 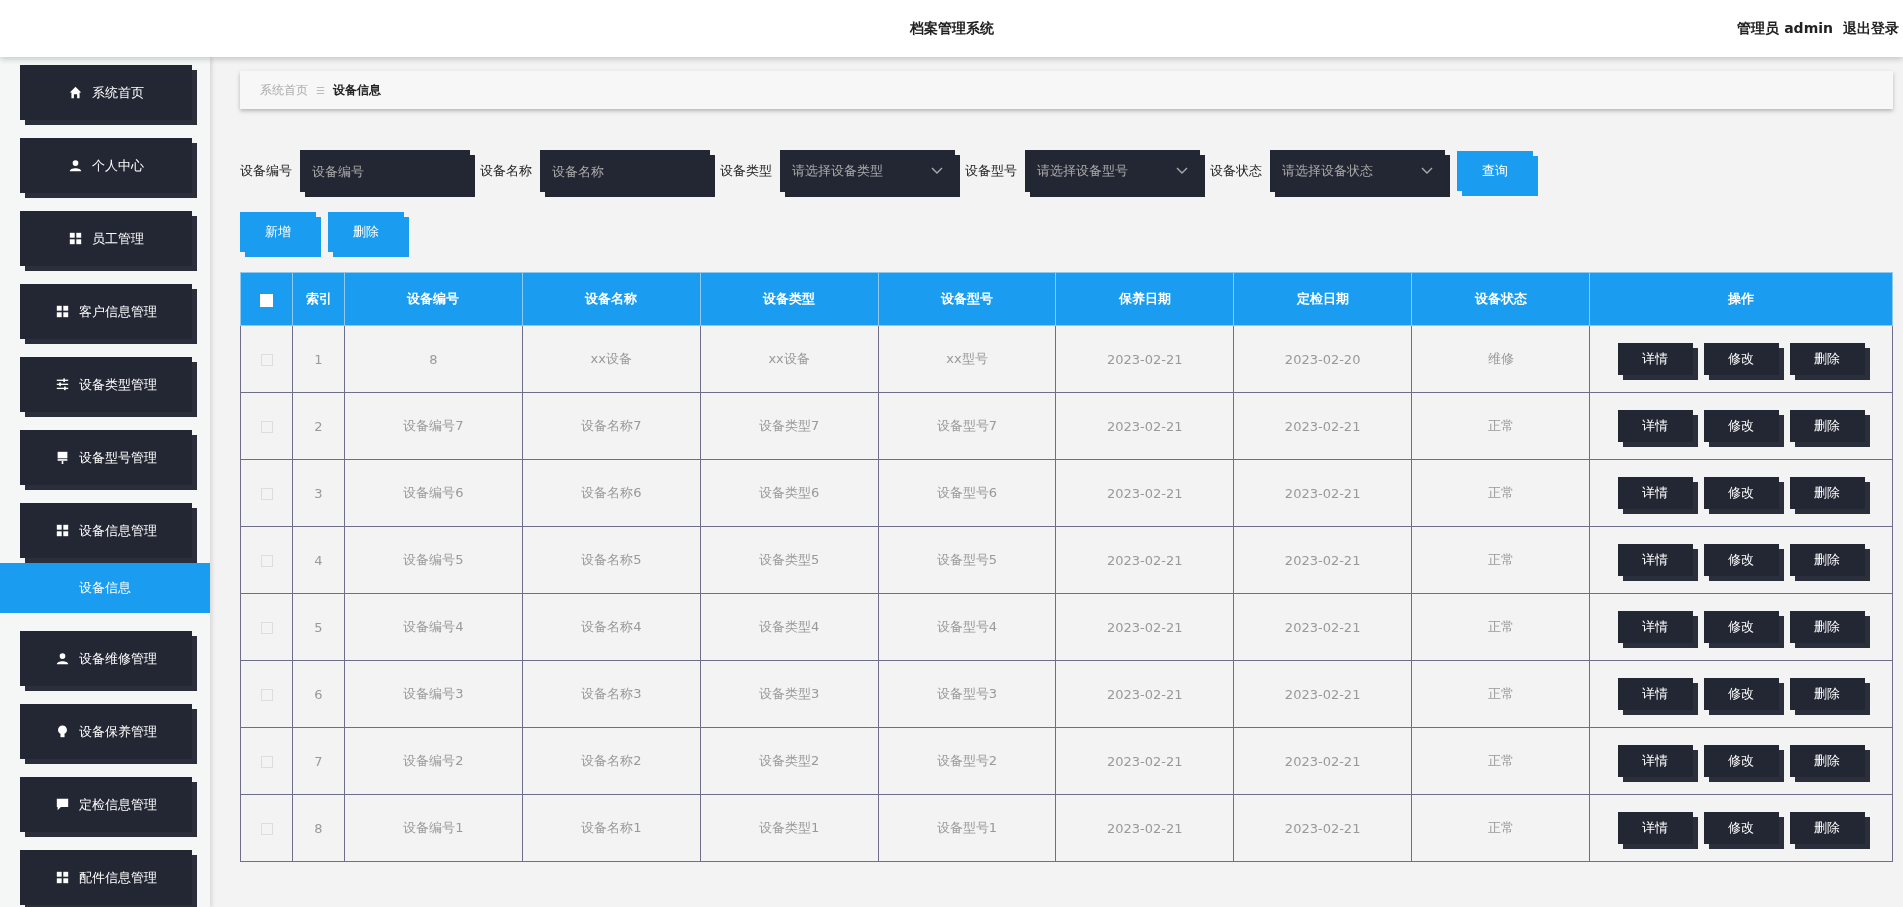 What do you see at coordinates (1144, 299) in the screenshot?
I see `column-header: 保养日期` at bounding box center [1144, 299].